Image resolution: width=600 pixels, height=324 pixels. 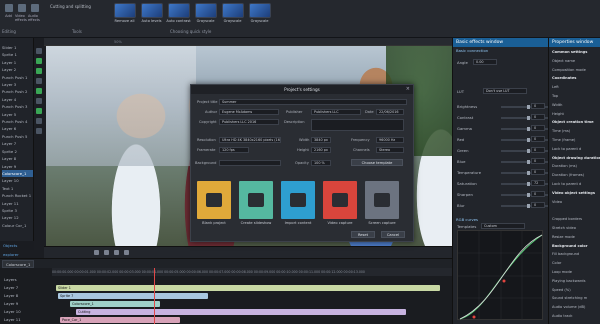 I want to click on tree-item: Colour Cor_1, so click(x=17, y=225).